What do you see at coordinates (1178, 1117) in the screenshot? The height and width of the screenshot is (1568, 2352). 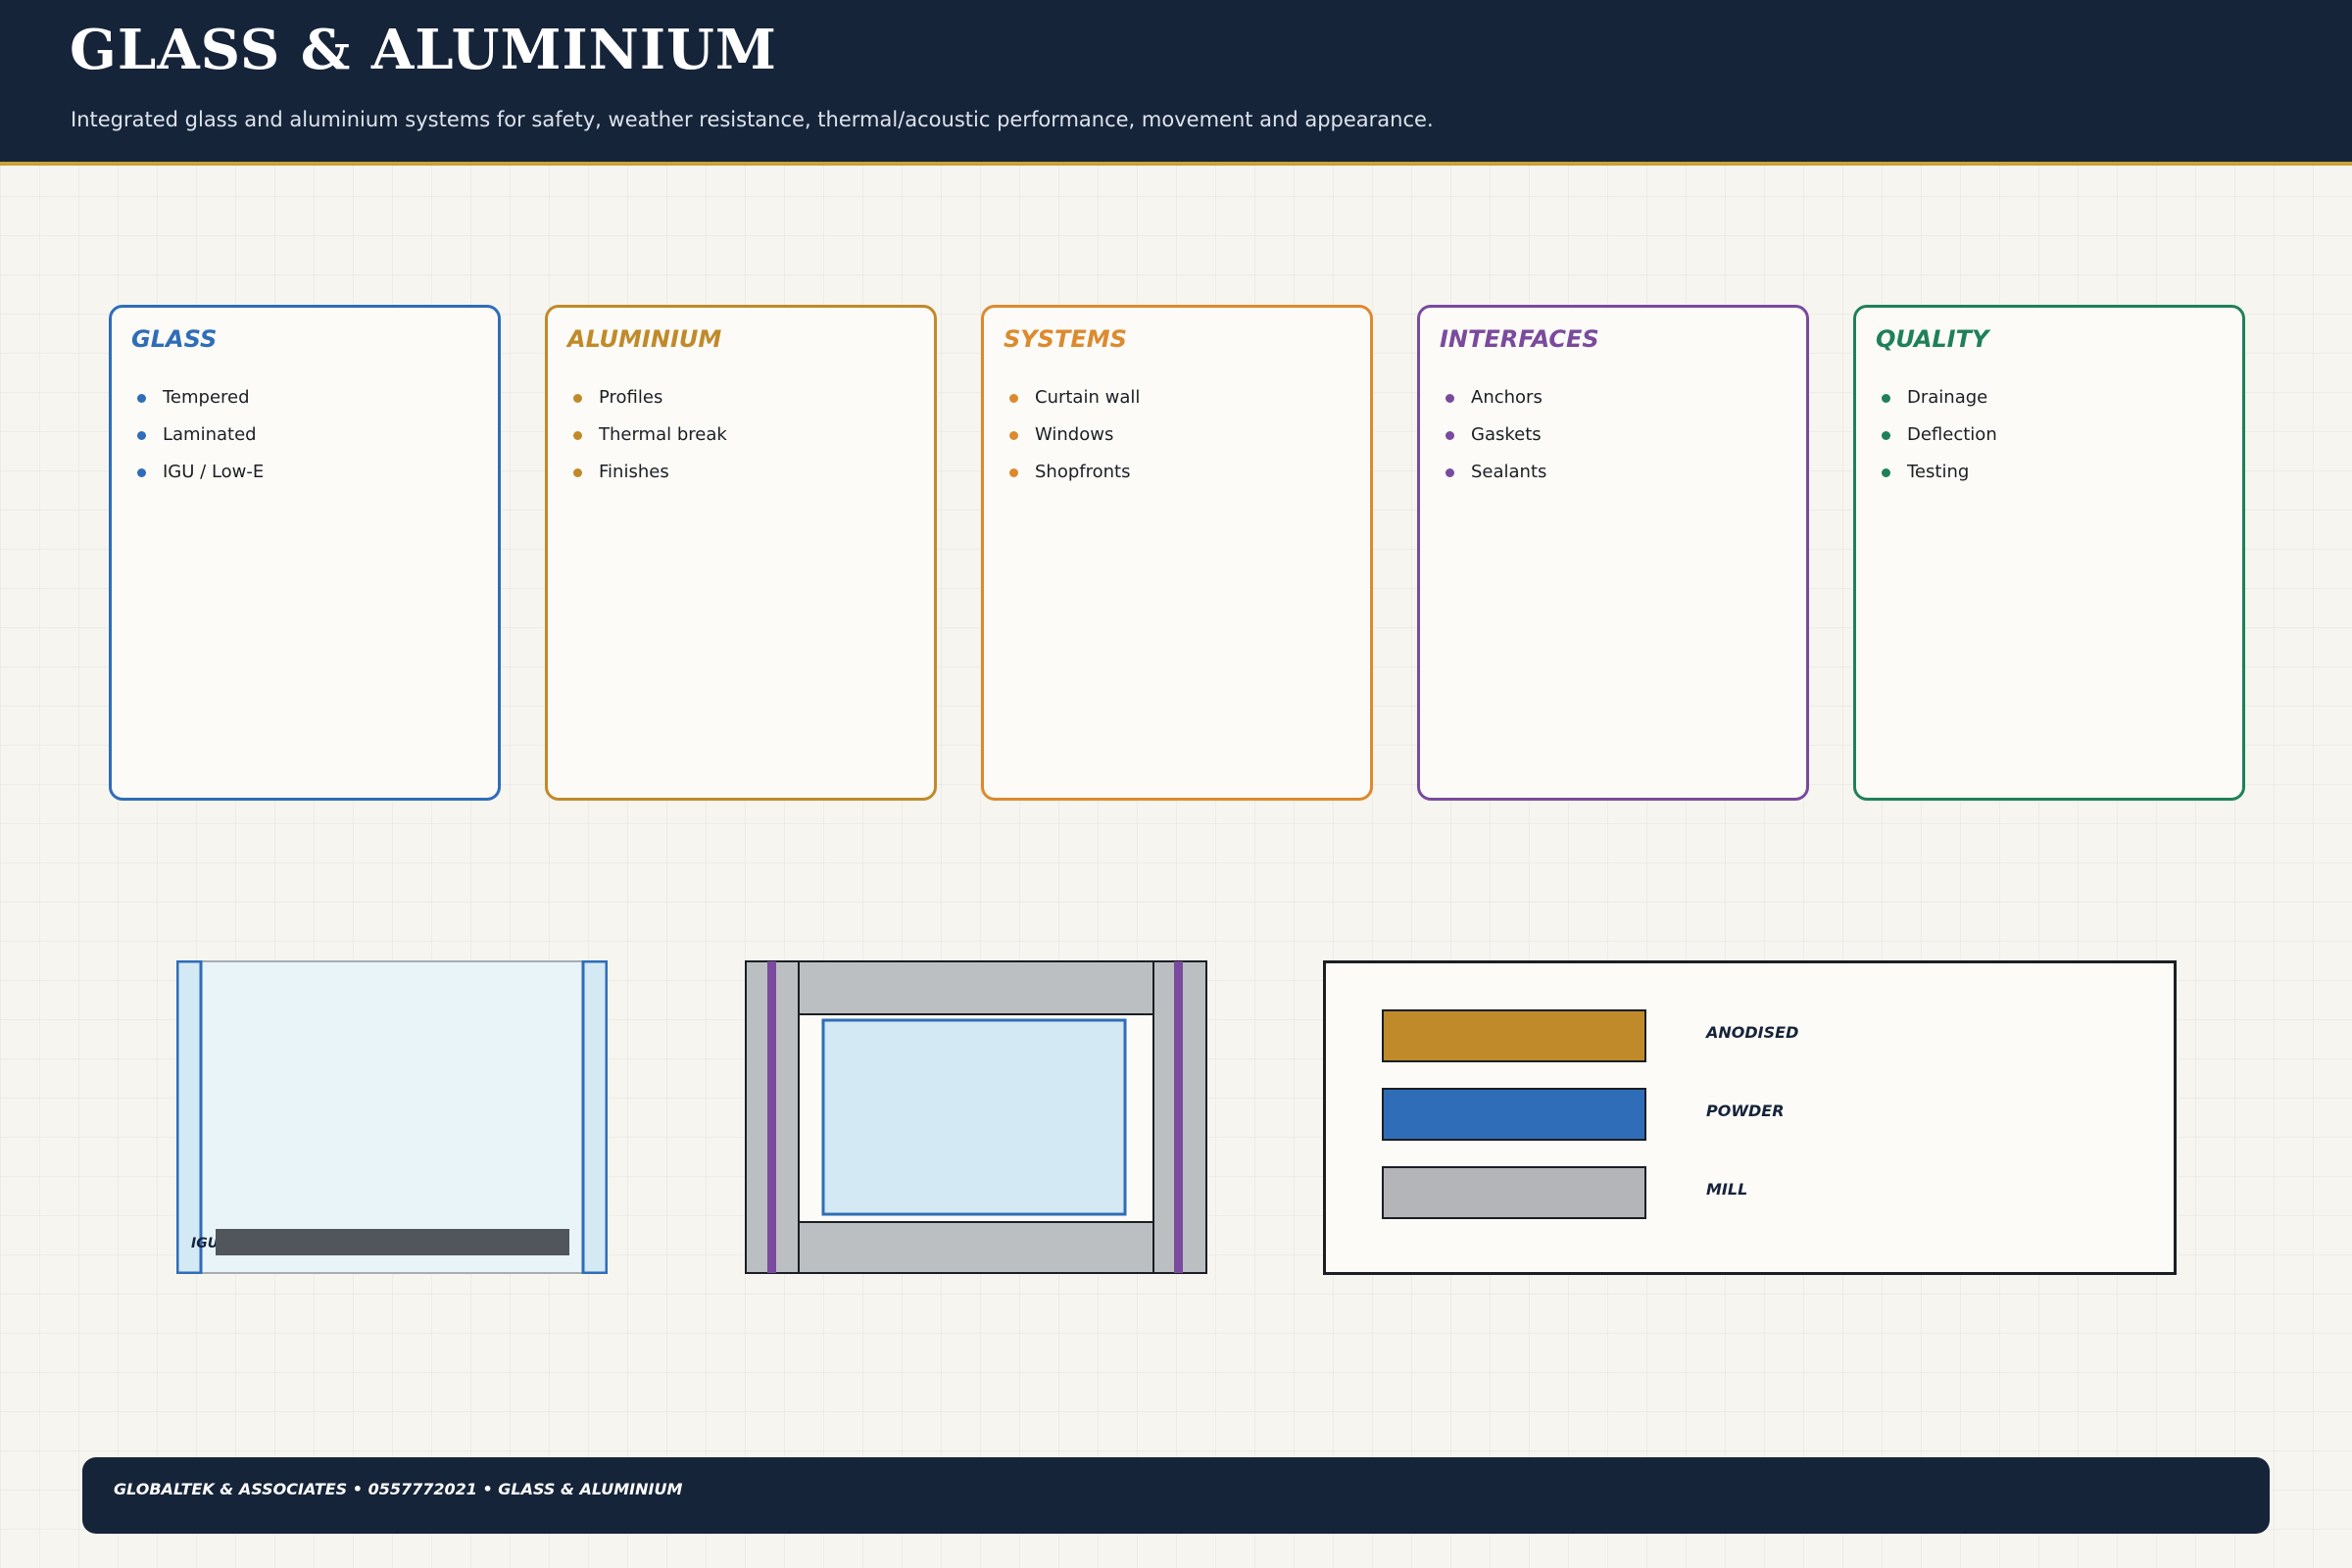 I see `gasket-right` at bounding box center [1178, 1117].